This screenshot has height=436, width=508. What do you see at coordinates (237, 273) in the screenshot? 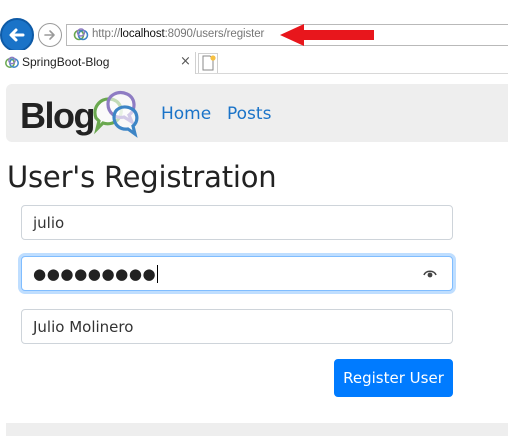
I see `password-field: ●●●●●●●●●` at bounding box center [237, 273].